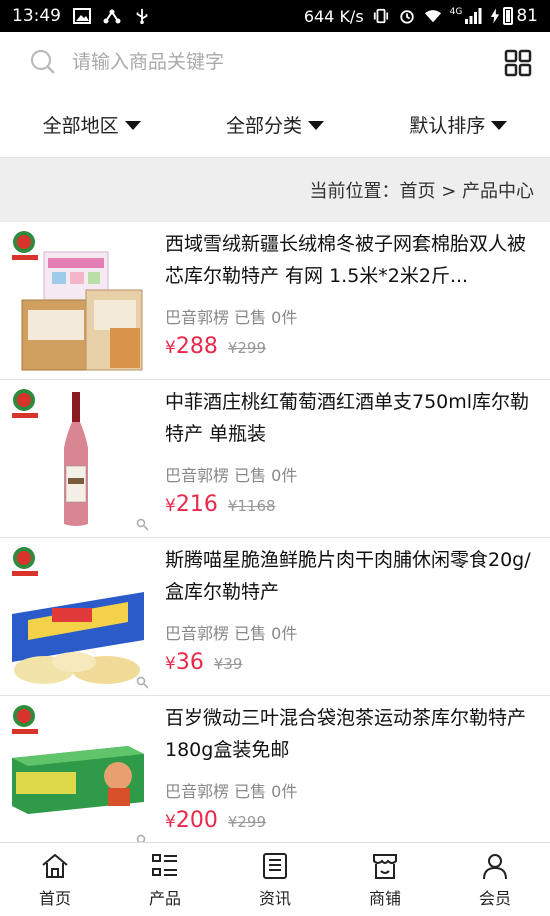  I want to click on image-notification-icon, so click(82, 16).